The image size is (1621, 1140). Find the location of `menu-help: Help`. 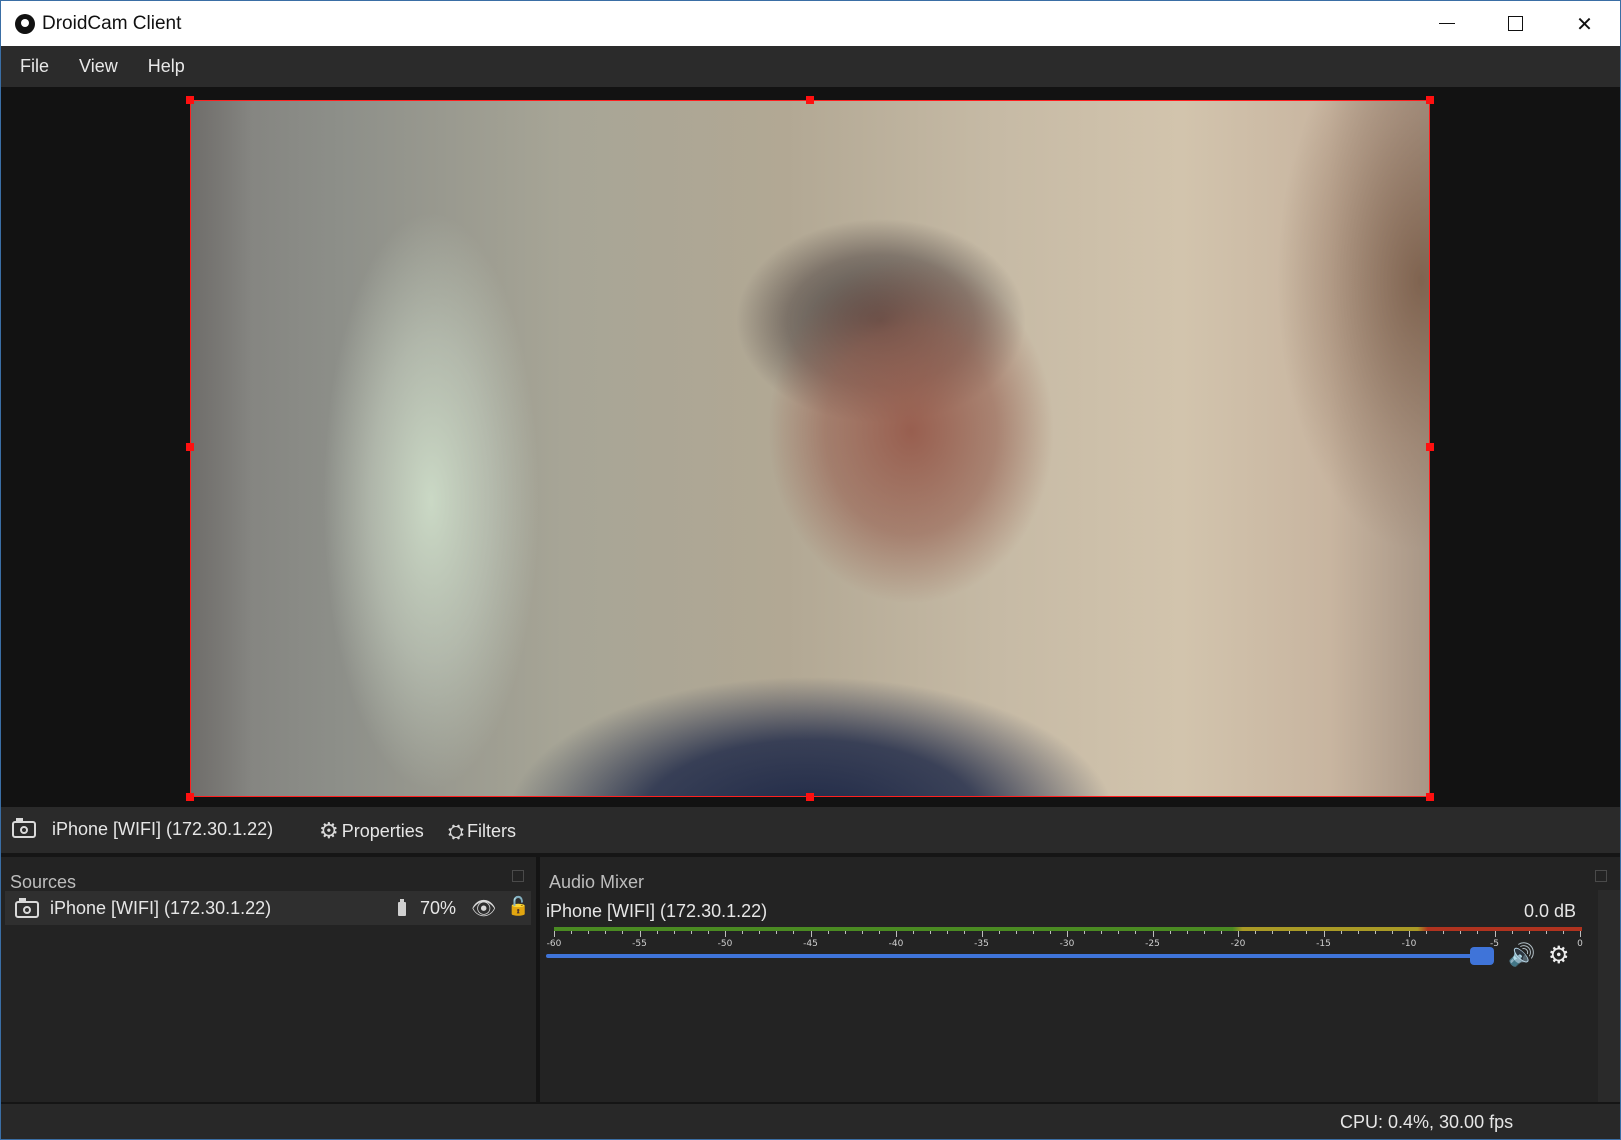

menu-help: Help is located at coordinates (165, 66).